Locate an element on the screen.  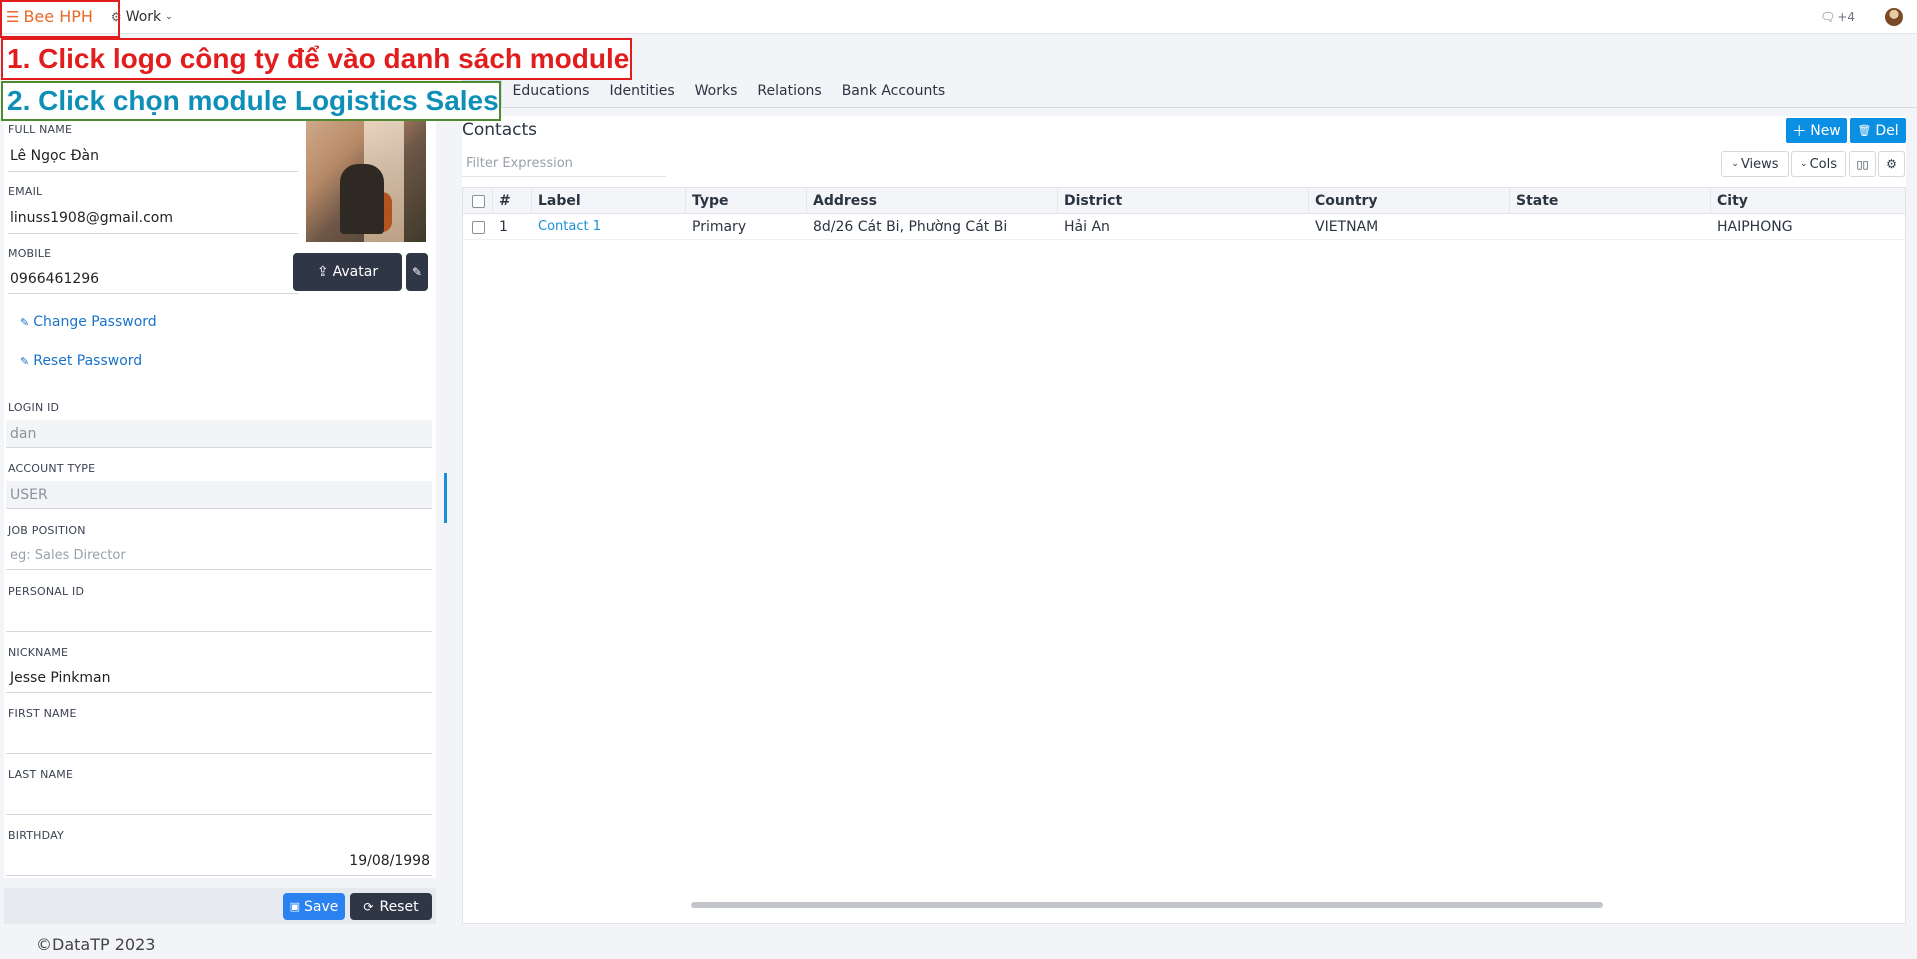
tab-identities: Identities is located at coordinates (641, 93).